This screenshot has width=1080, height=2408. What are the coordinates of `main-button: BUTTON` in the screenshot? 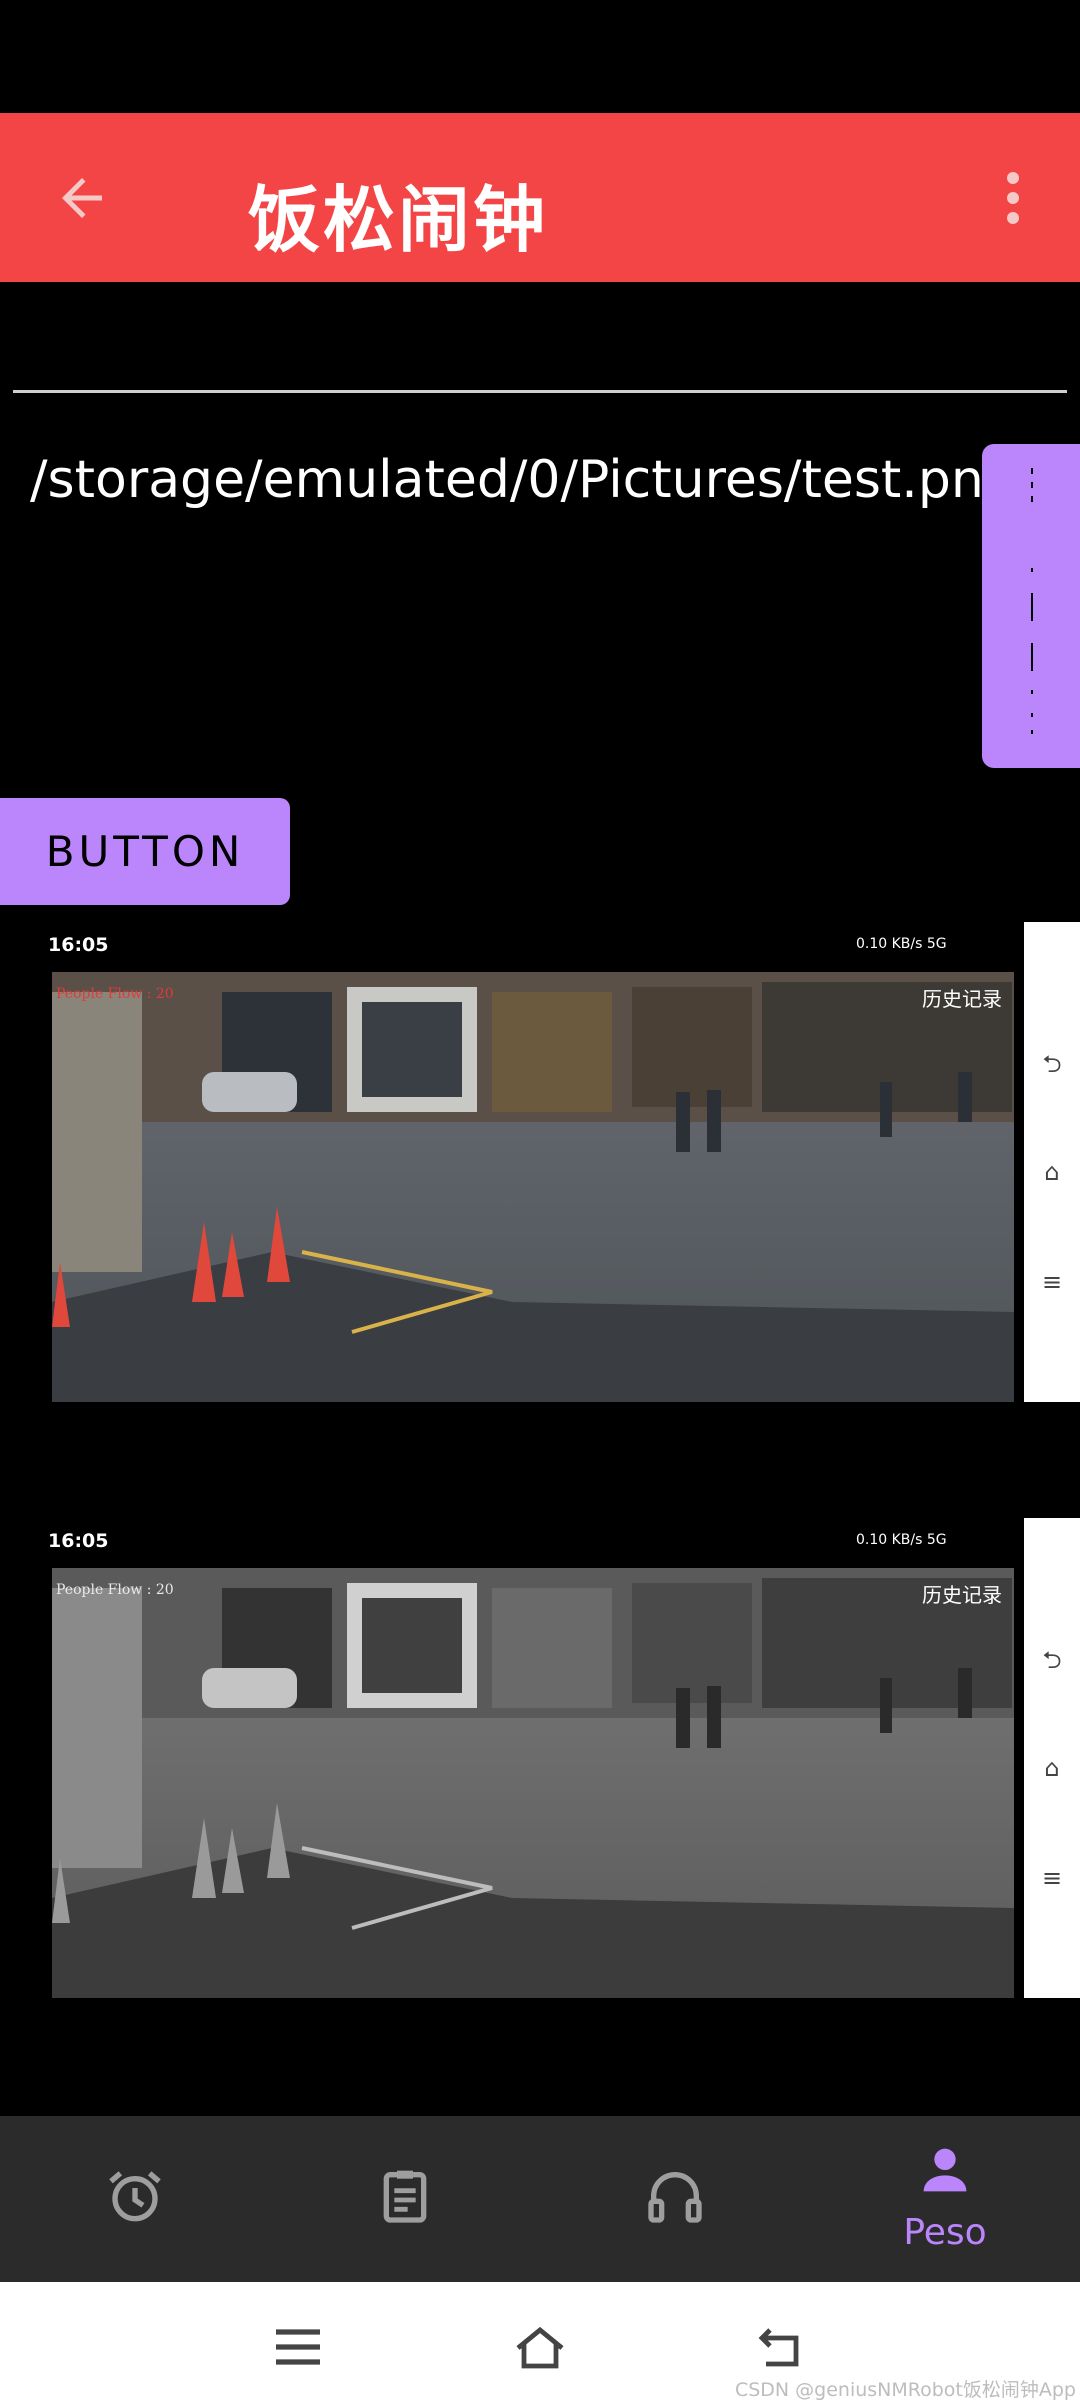 It's located at (145, 851).